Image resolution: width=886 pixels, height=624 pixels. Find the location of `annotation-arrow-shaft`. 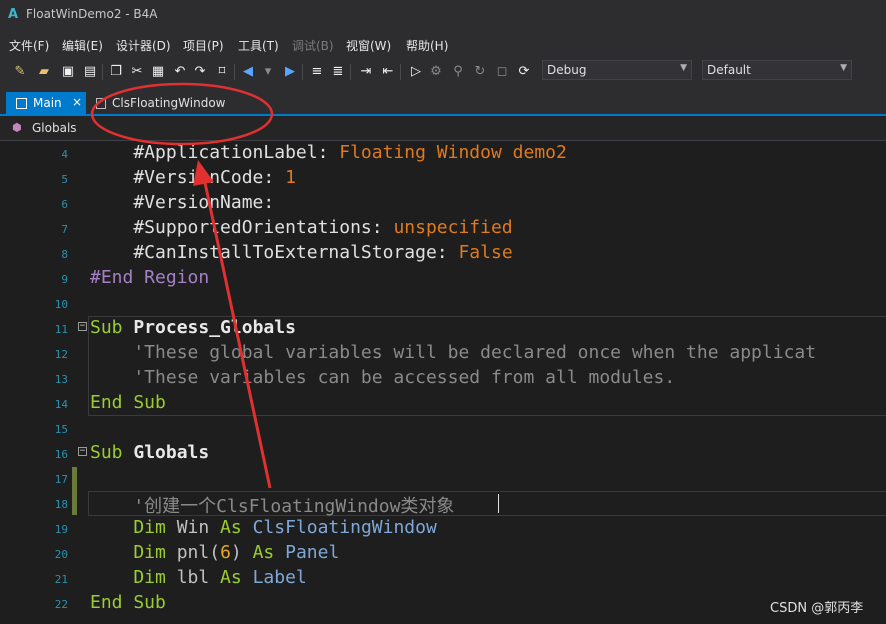

annotation-arrow-shaft is located at coordinates (237, 333).